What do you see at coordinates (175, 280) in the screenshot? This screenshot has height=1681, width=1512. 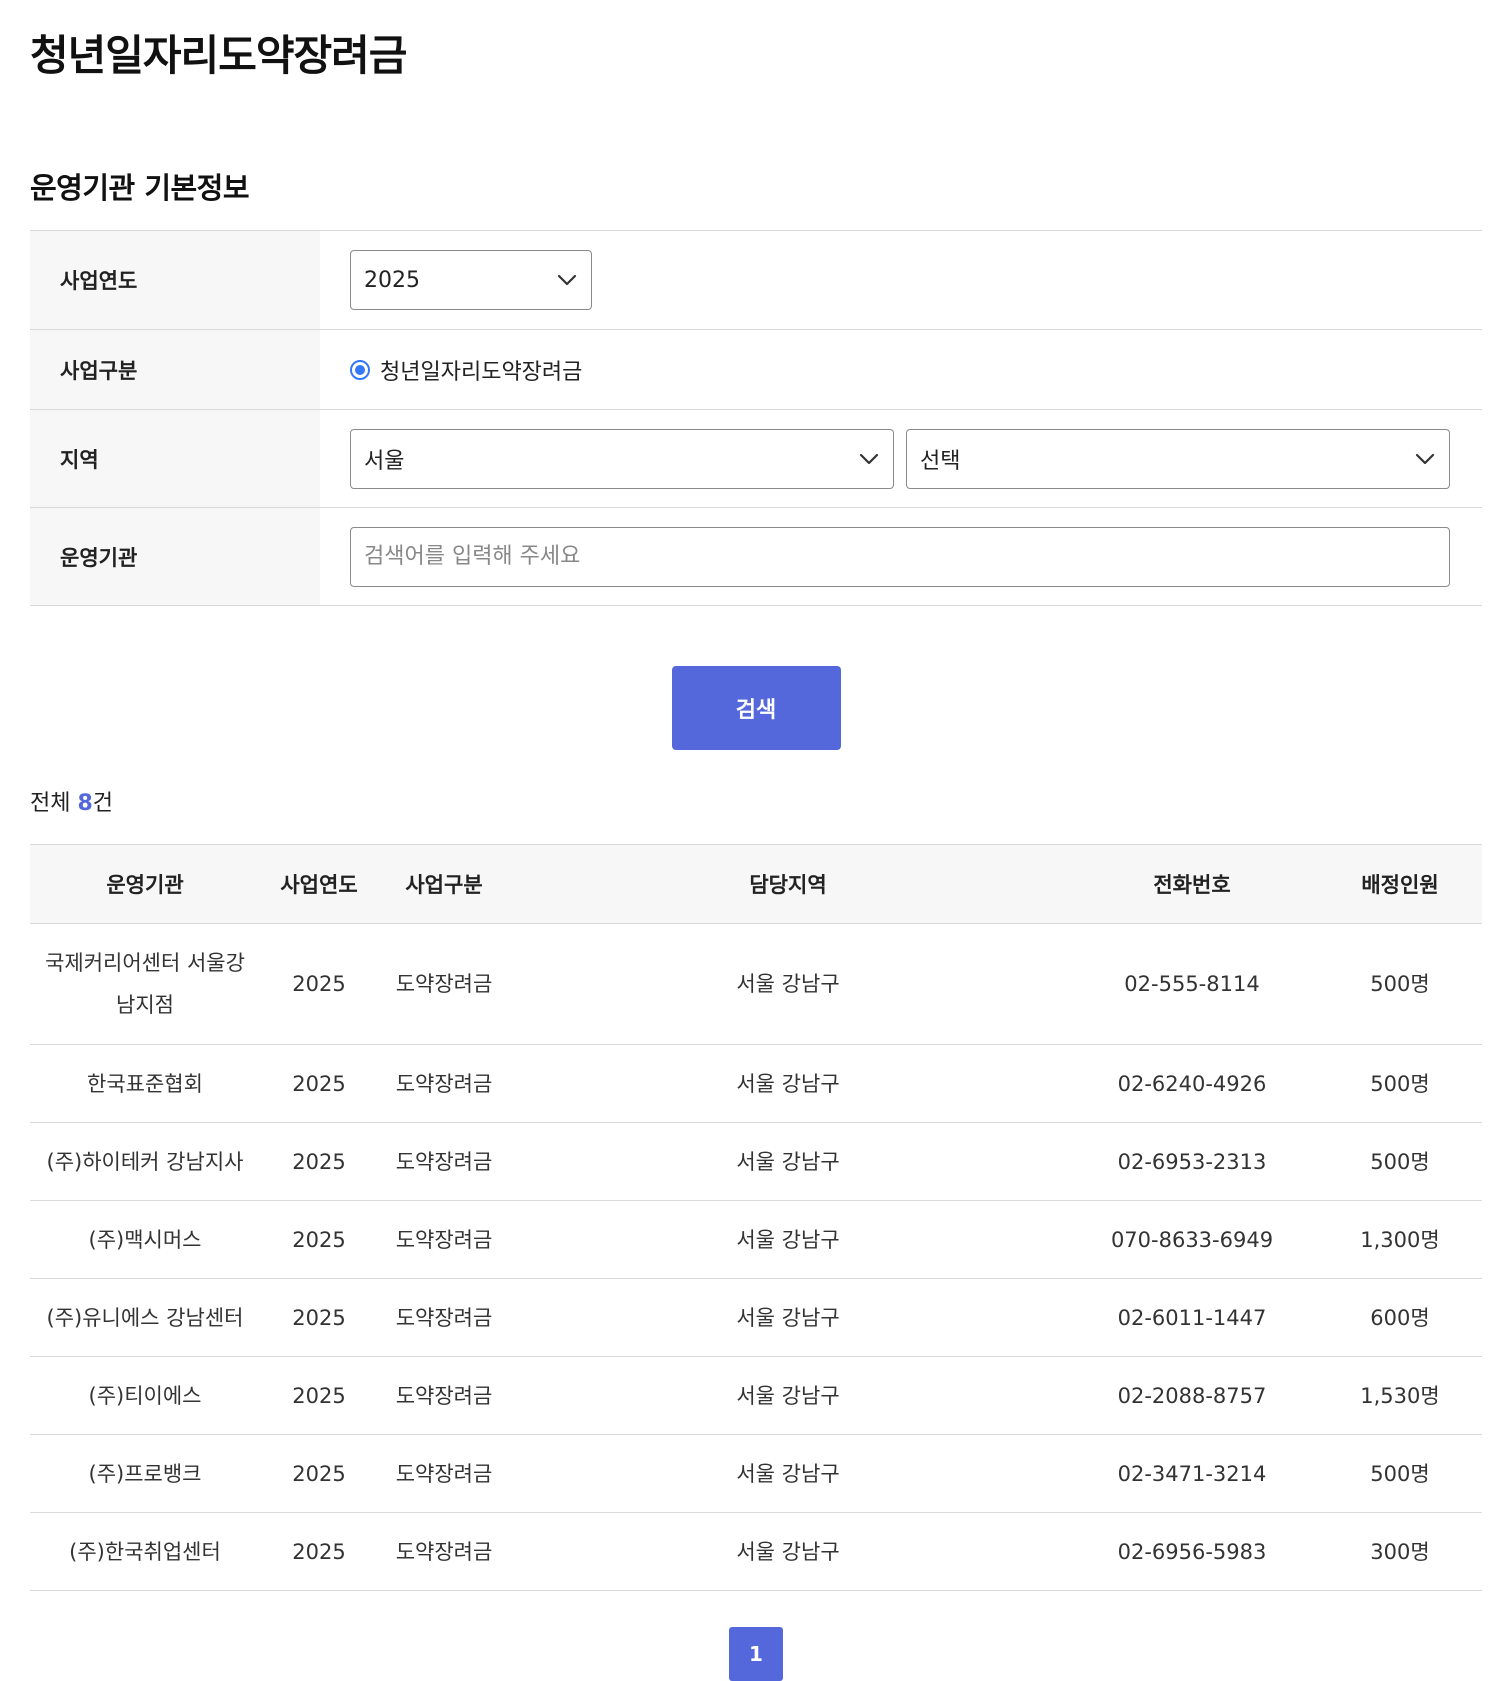 I see `year-label: 사업연도` at bounding box center [175, 280].